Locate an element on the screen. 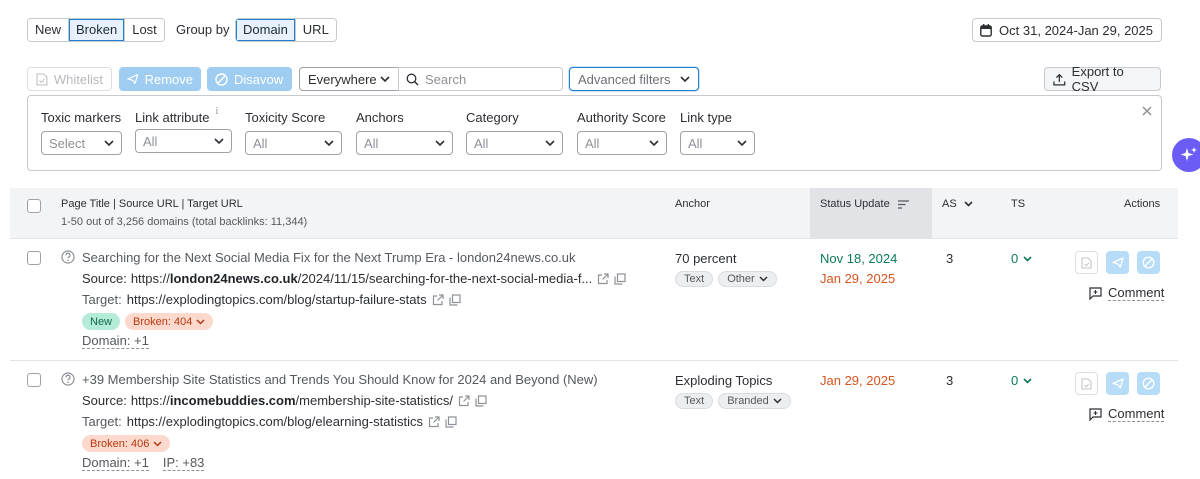 Image resolution: width=1200 pixels, height=479 pixels. remove-label: Remove is located at coordinates (168, 79).